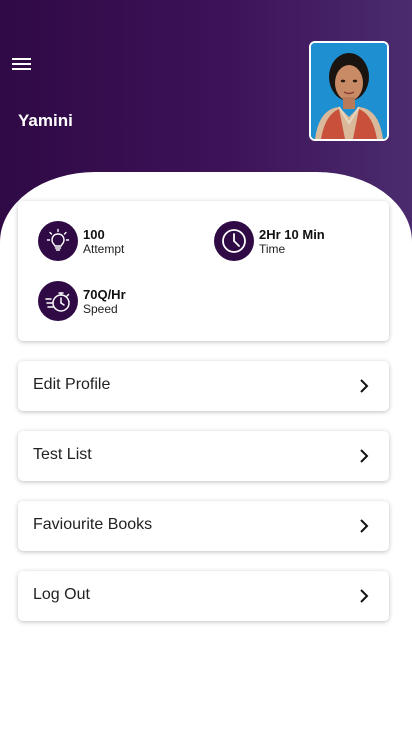 The width and height of the screenshot is (412, 733). I want to click on stat-attempt: 100 Attempt, so click(81, 241).